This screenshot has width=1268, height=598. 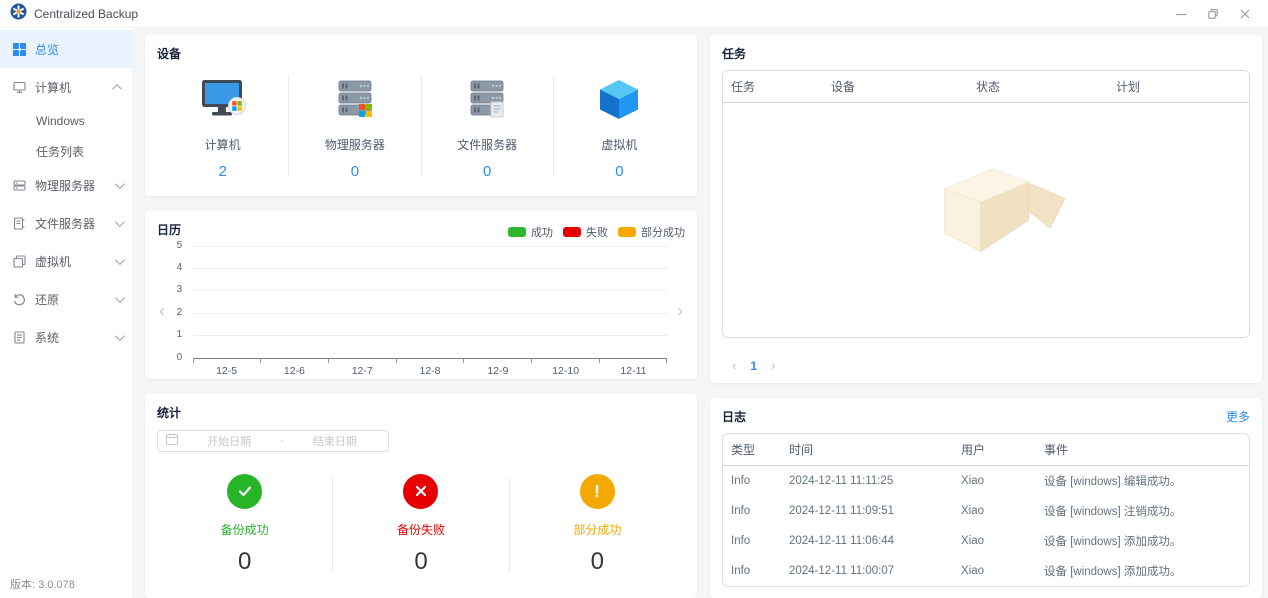 What do you see at coordinates (1004, 210) in the screenshot?
I see `empty-box-illustration` at bounding box center [1004, 210].